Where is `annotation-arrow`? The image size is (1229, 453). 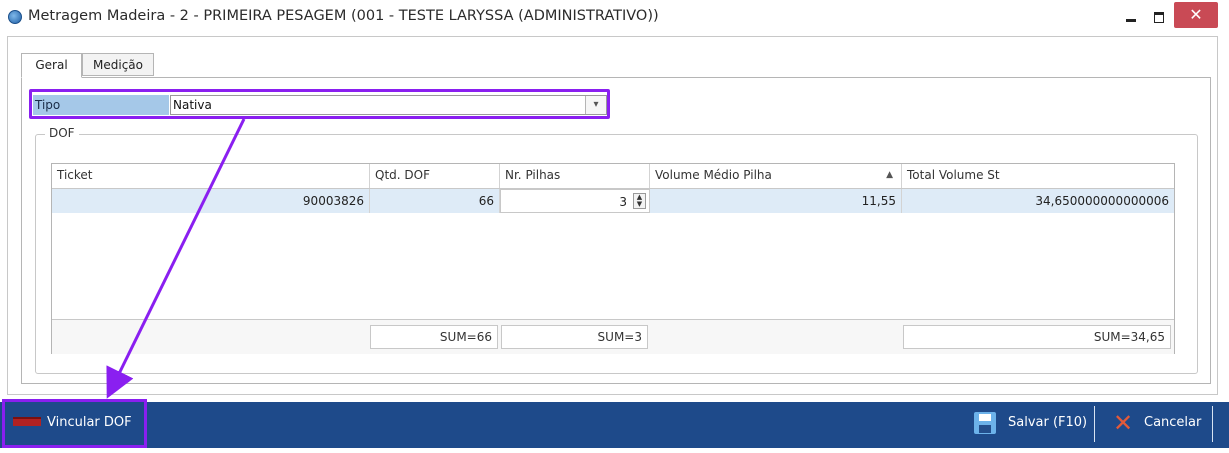 annotation-arrow is located at coordinates (176, 258).